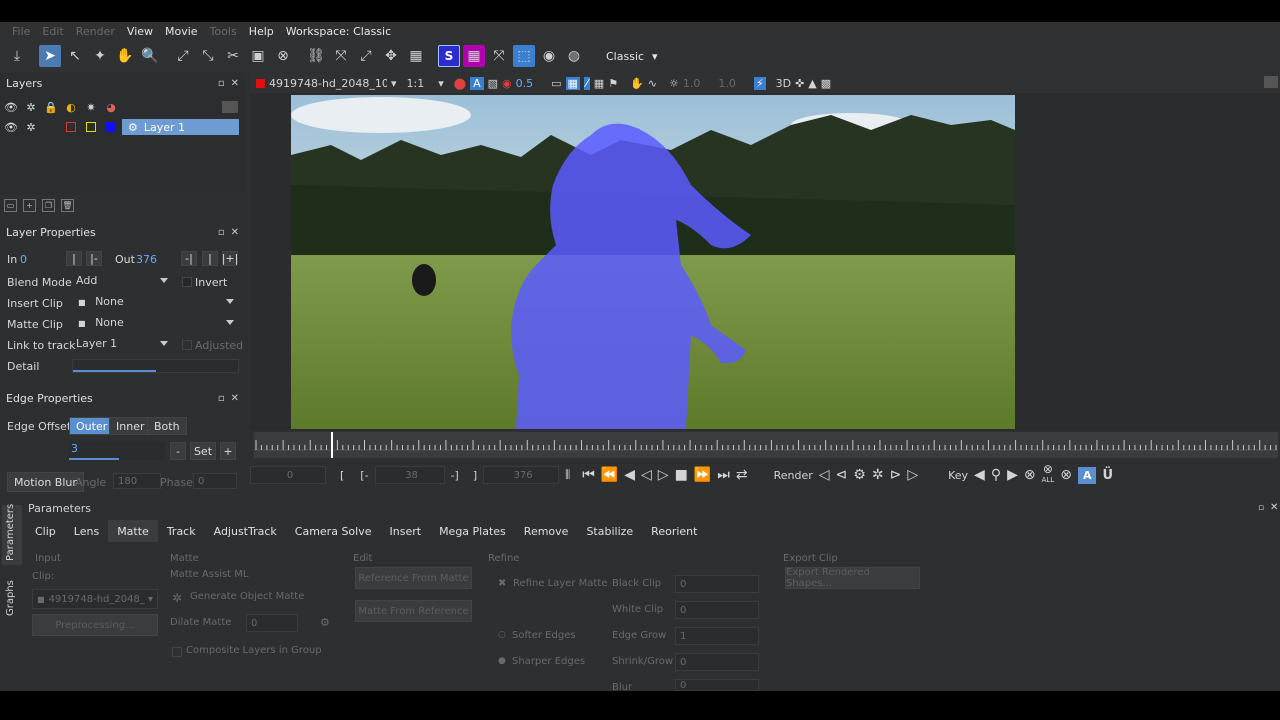 The image size is (1280, 720). What do you see at coordinates (95, 599) in the screenshot?
I see `input-clip-select: ■ 4919748-hd_2048_ ▾` at bounding box center [95, 599].